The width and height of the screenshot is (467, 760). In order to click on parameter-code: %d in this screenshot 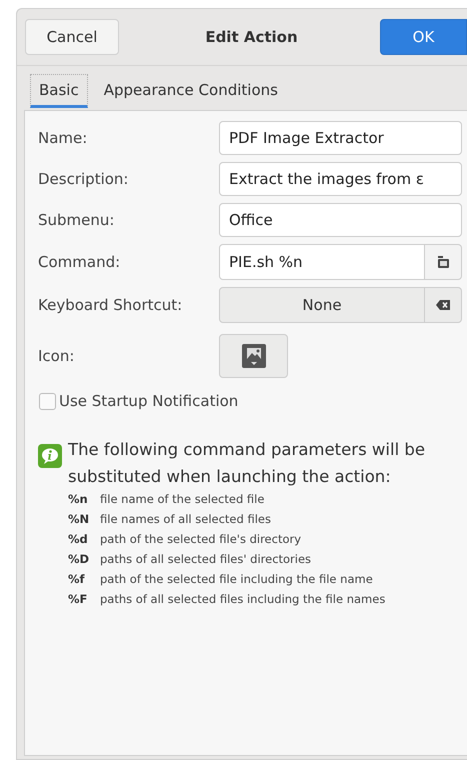, I will do `click(78, 539)`.